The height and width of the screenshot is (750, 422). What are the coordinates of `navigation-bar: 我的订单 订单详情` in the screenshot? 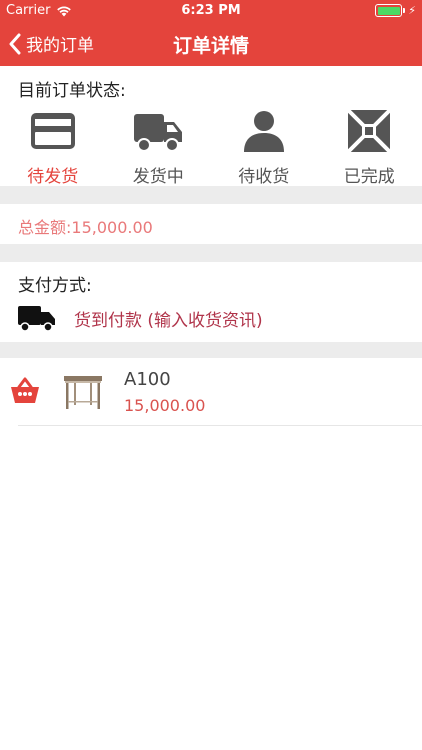 It's located at (211, 44).